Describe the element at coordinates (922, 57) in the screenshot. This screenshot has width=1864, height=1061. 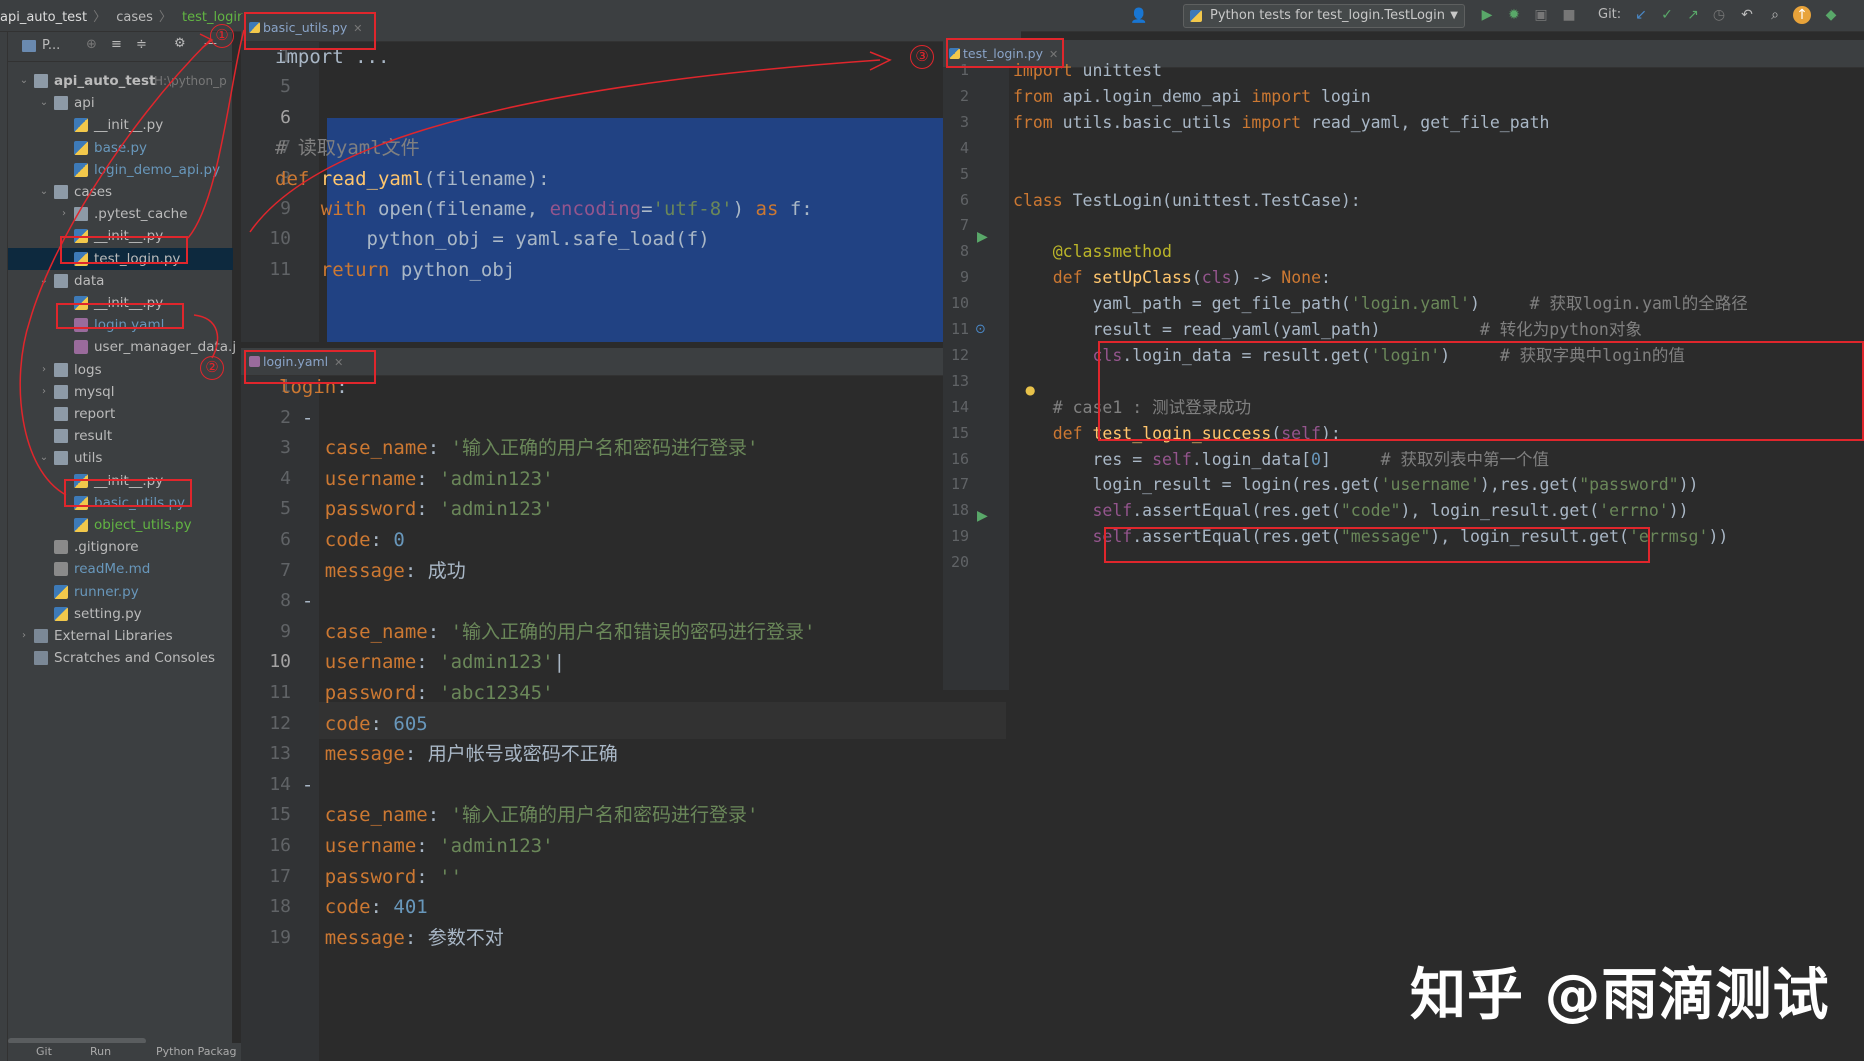
I see `annotation-badge-3: ③` at that location.